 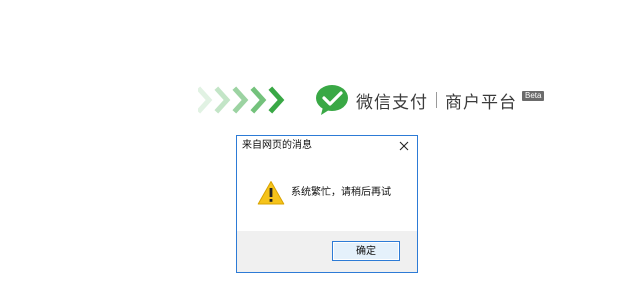 What do you see at coordinates (392, 102) in the screenshot?
I see `brand-name: 微信支付` at bounding box center [392, 102].